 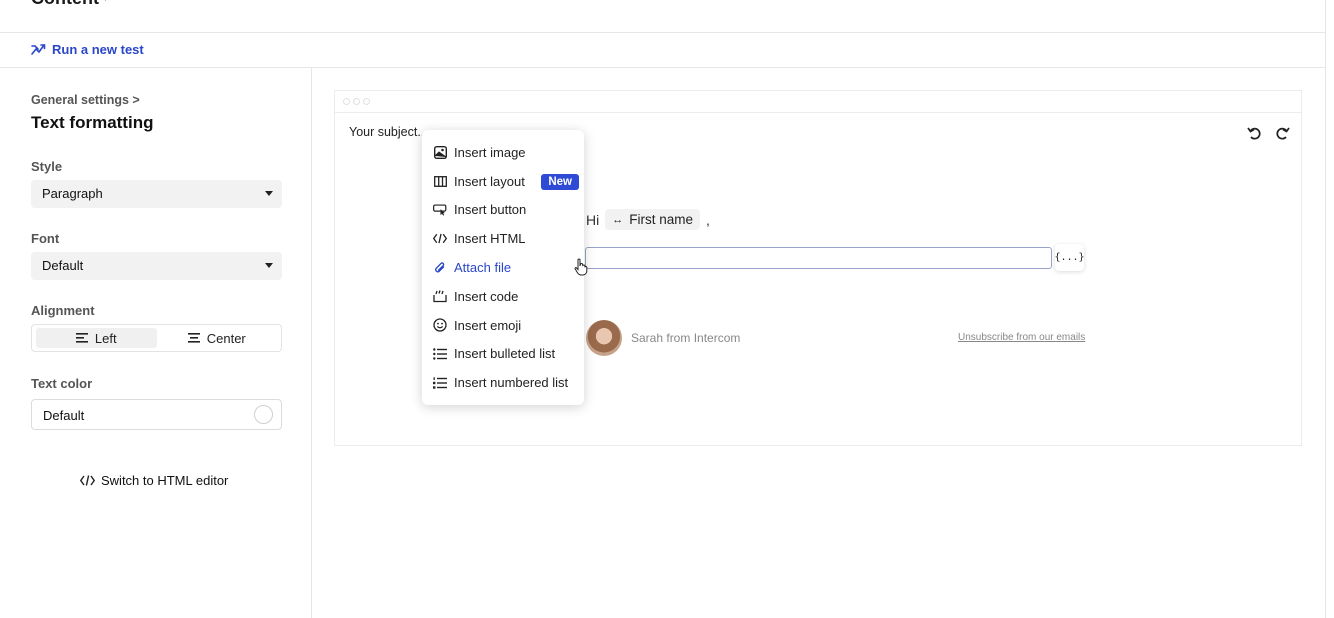 I want to click on sender-name: Sarah from Intercom, so click(x=686, y=338).